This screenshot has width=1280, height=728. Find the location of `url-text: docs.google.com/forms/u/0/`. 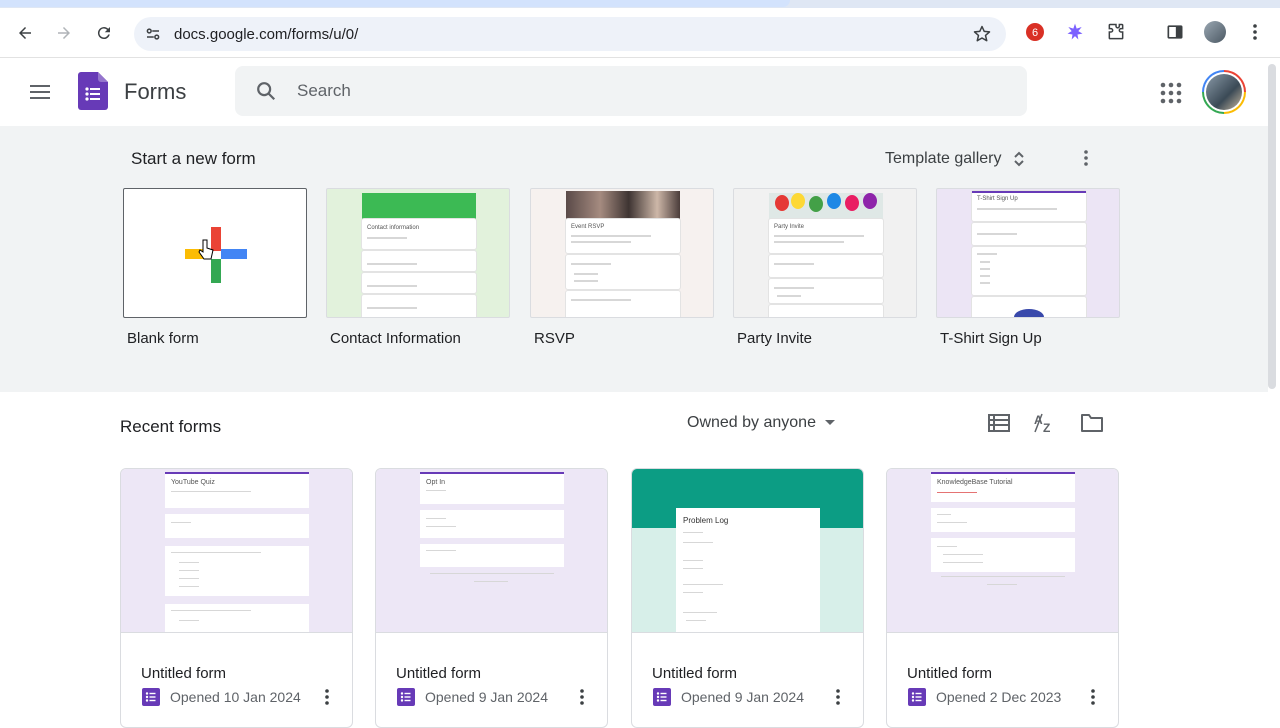

url-text: docs.google.com/forms/u/0/ is located at coordinates (266, 34).